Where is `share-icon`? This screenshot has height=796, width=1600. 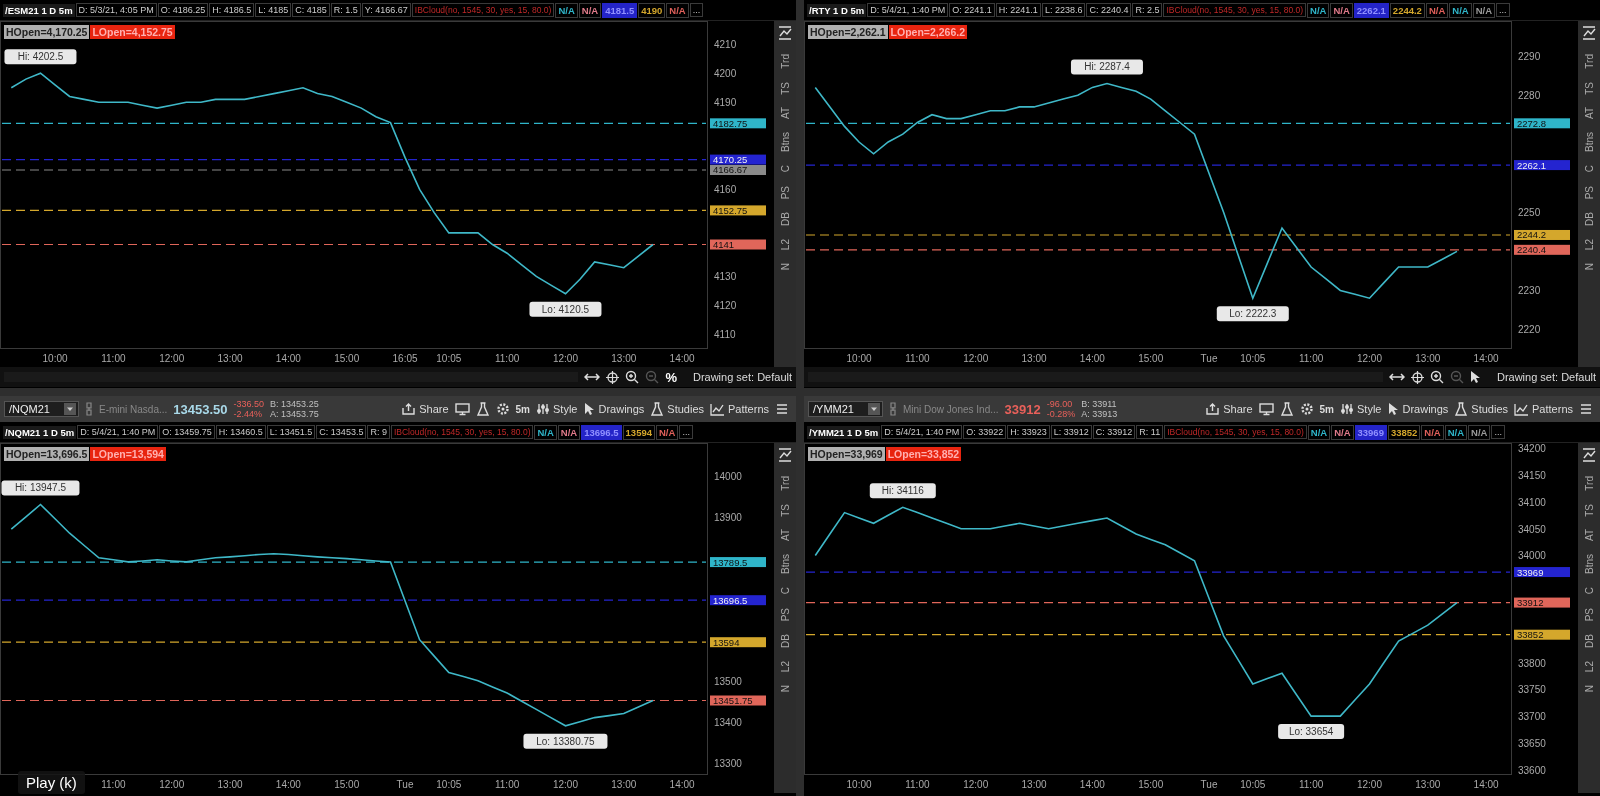
share-icon is located at coordinates (409, 409).